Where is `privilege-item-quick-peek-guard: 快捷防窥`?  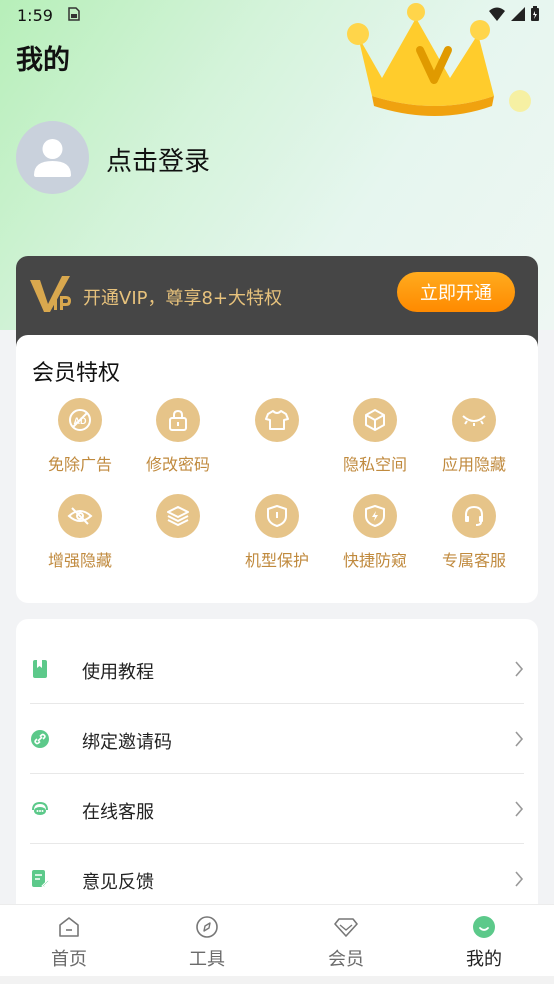 privilege-item-quick-peek-guard: 快捷防窥 is located at coordinates (375, 539).